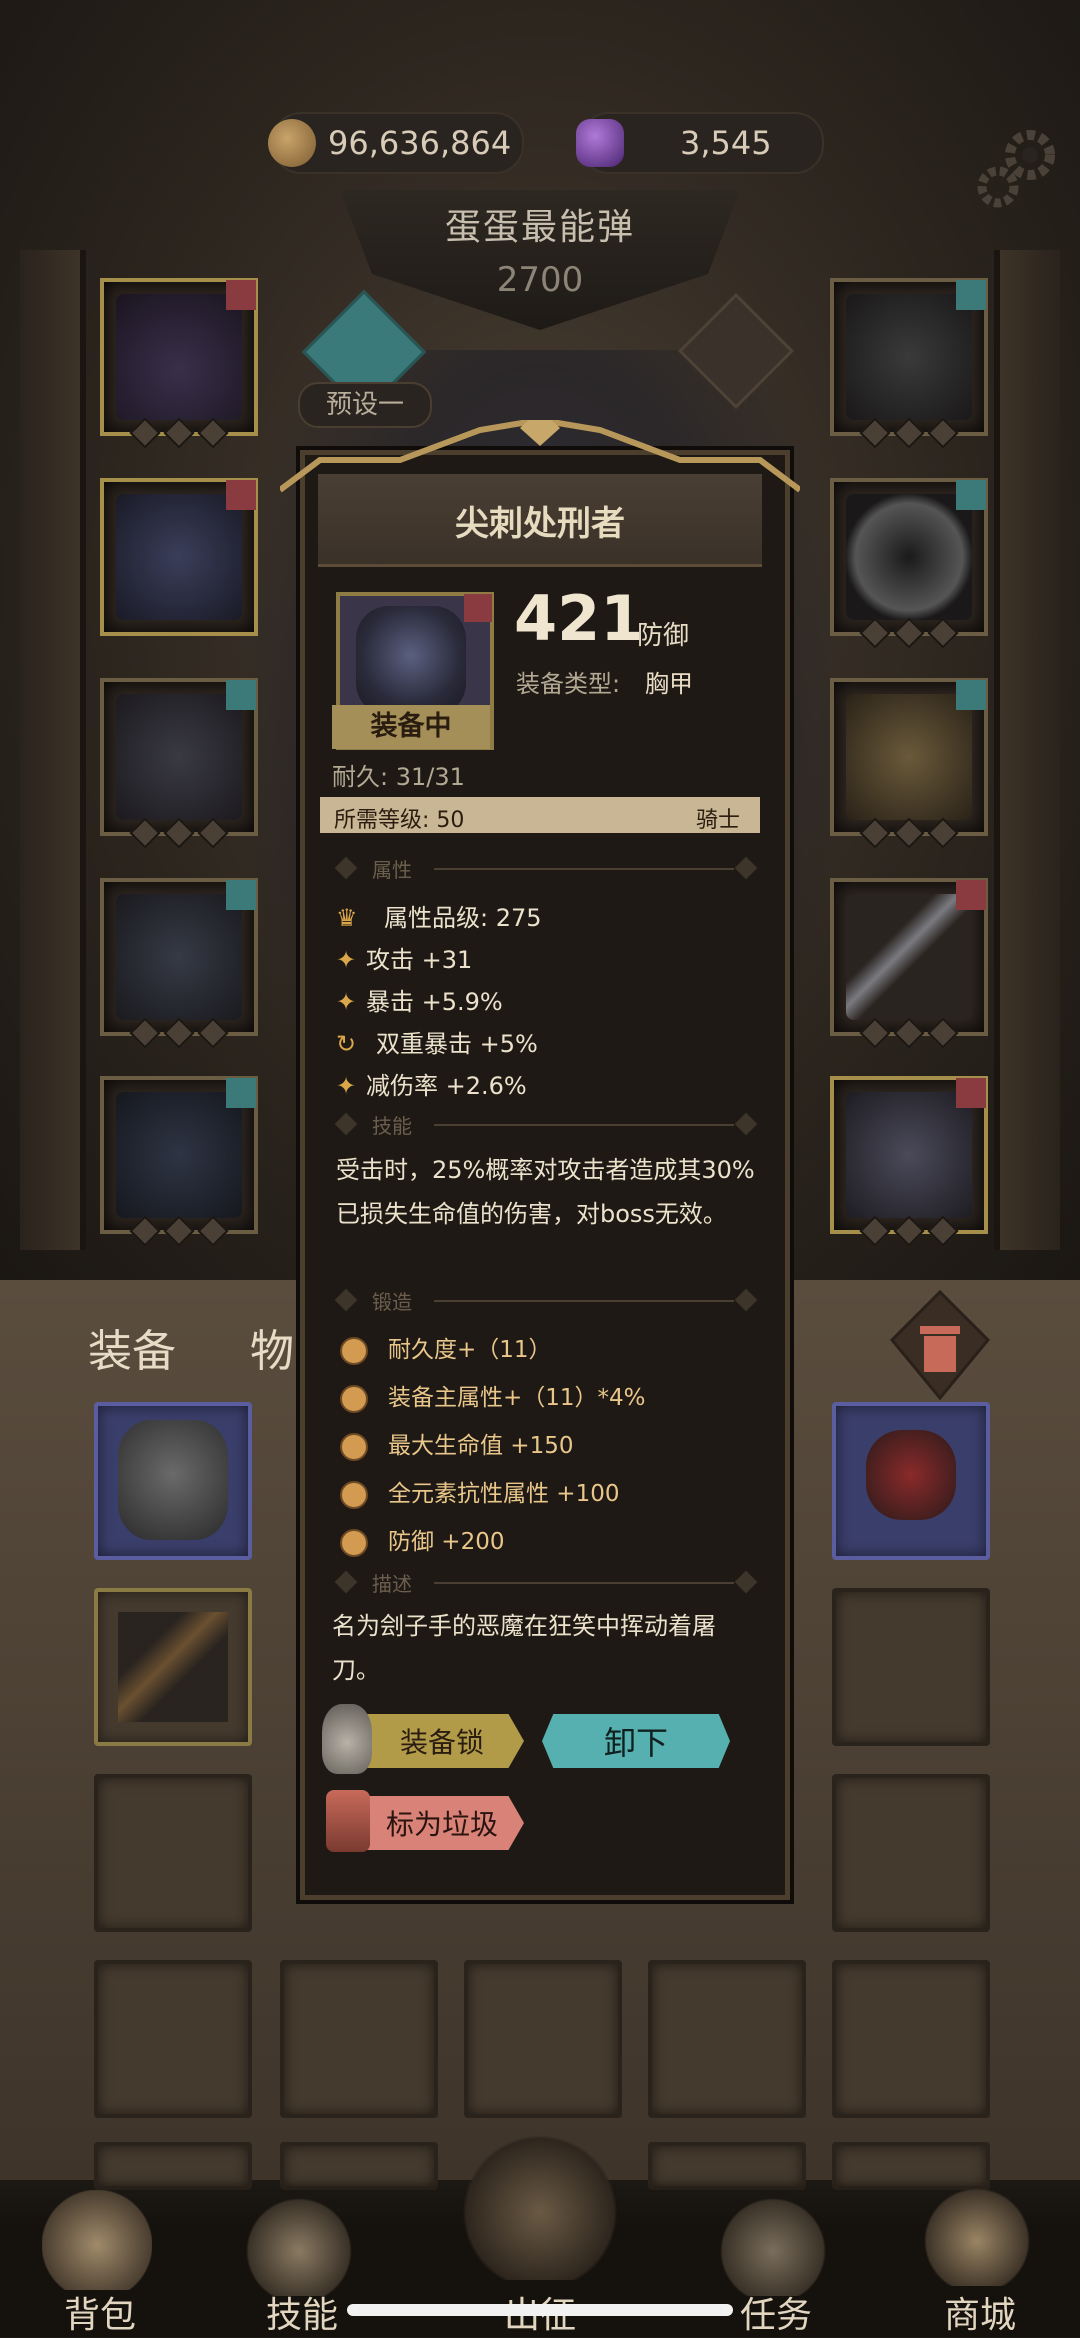 The width and height of the screenshot is (1080, 2338). Describe the element at coordinates (422, 1539) in the screenshot. I see `forge-row: 防御 +200` at that location.